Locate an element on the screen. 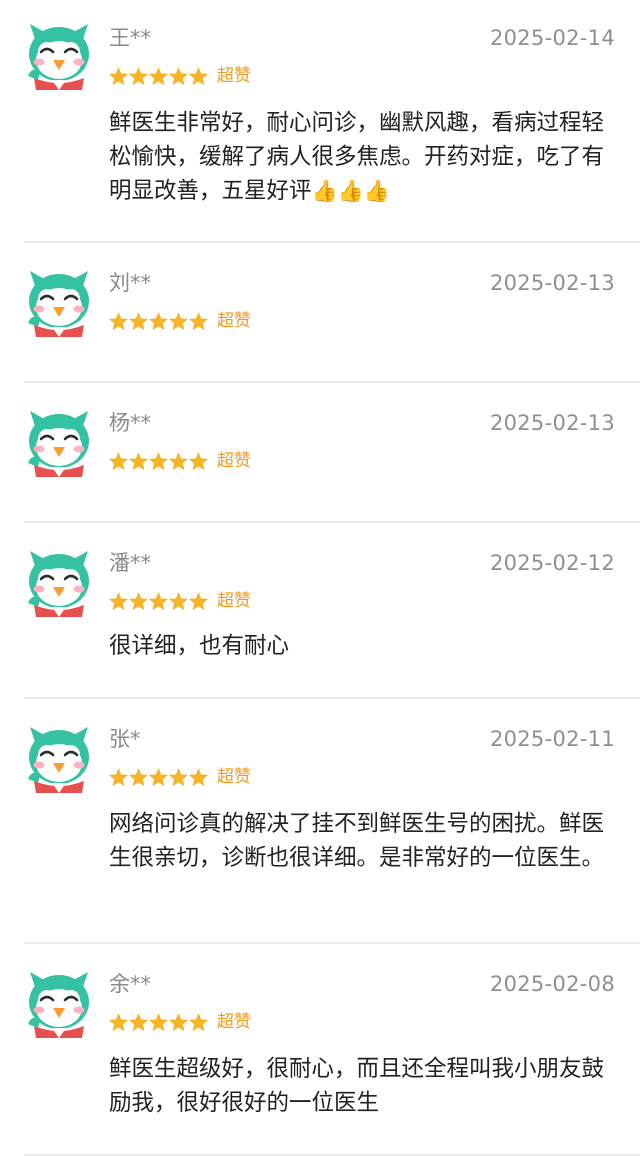 Image resolution: width=640 pixels, height=1156 pixels. review-date: 2025-02-11 is located at coordinates (552, 739).